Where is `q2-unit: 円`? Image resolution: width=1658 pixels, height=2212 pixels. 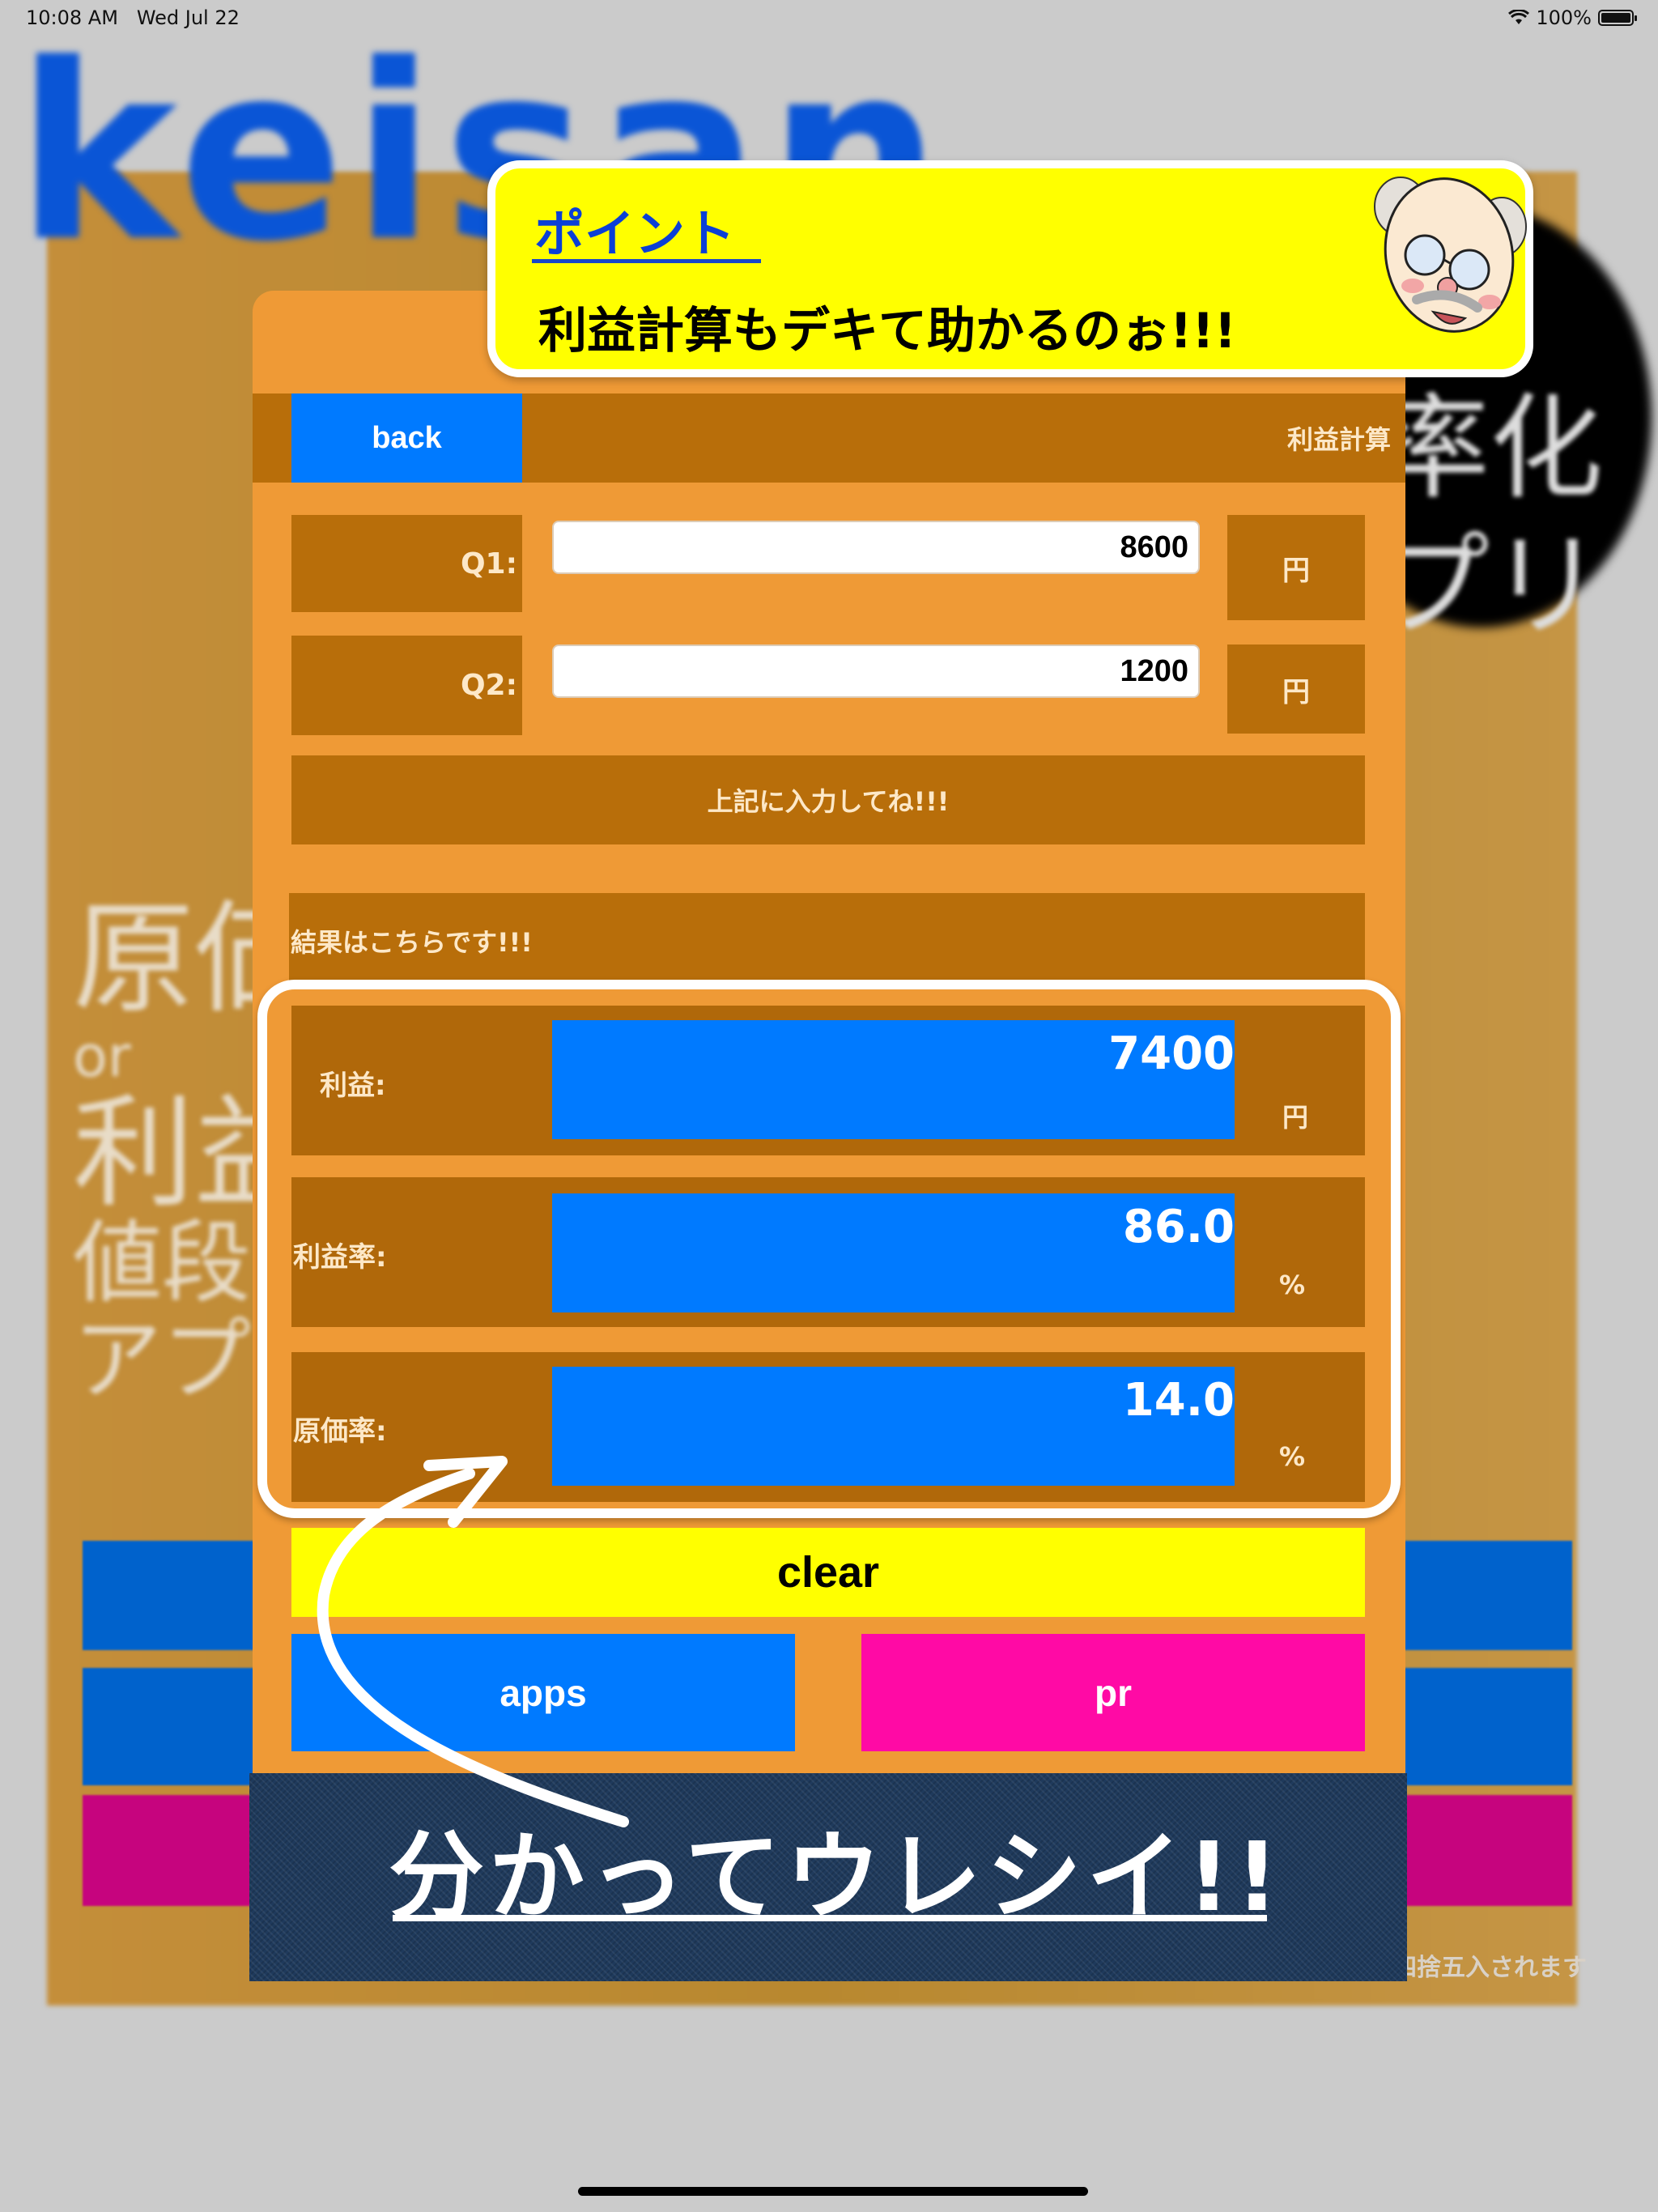
q2-unit: 円 is located at coordinates (1296, 689).